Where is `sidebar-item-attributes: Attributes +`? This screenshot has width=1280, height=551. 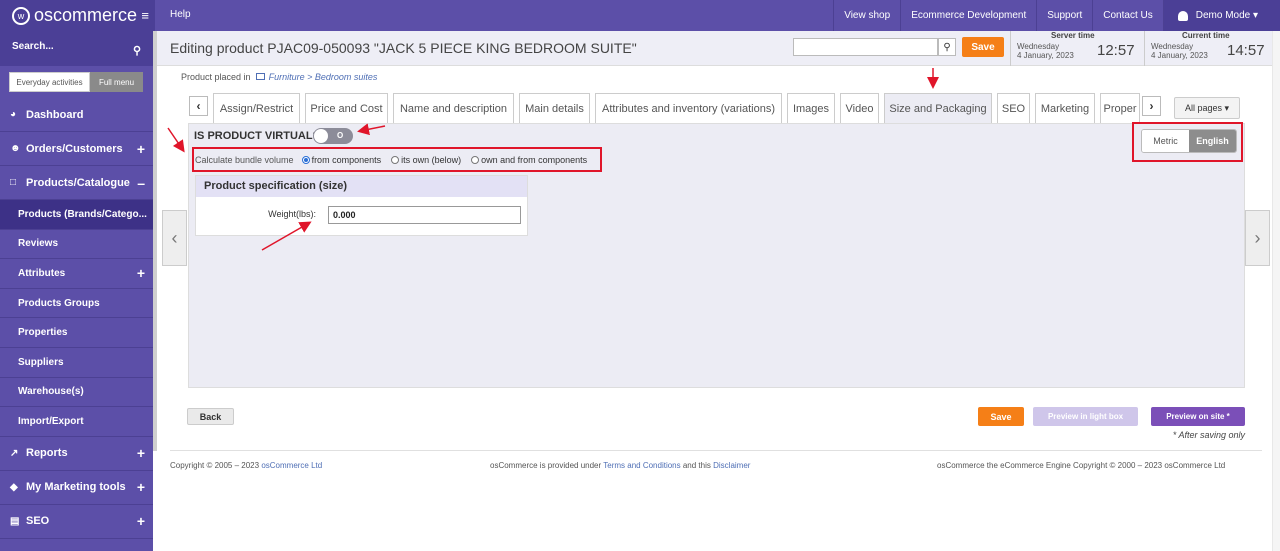
sidebar-item-attributes: Attributes + is located at coordinates (76, 274).